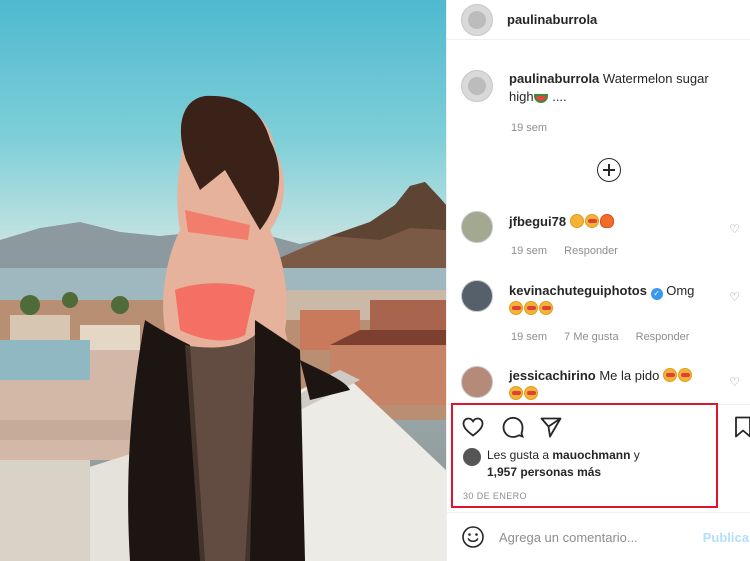 The image size is (750, 561). I want to click on bookmark-icon, so click(740, 427).